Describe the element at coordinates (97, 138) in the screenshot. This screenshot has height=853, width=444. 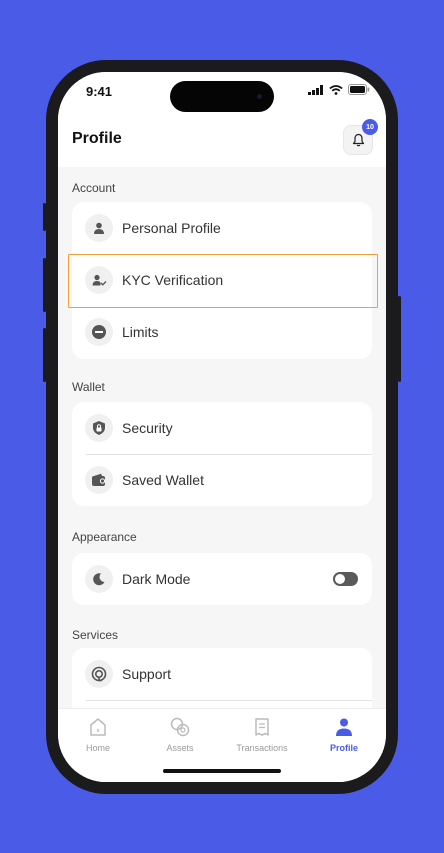
I see `page-title: Profile` at that location.